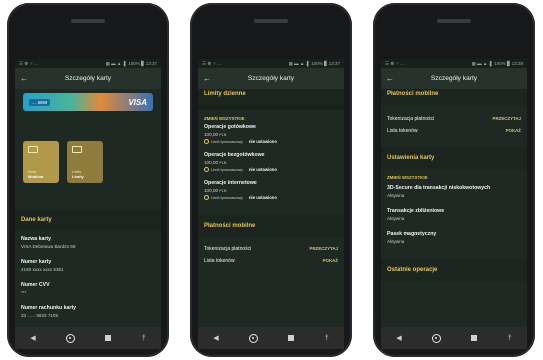 The height and width of the screenshot is (360, 543). Describe the element at coordinates (88, 220) in the screenshot. I see `section-title-card-data: Dane karty` at that location.